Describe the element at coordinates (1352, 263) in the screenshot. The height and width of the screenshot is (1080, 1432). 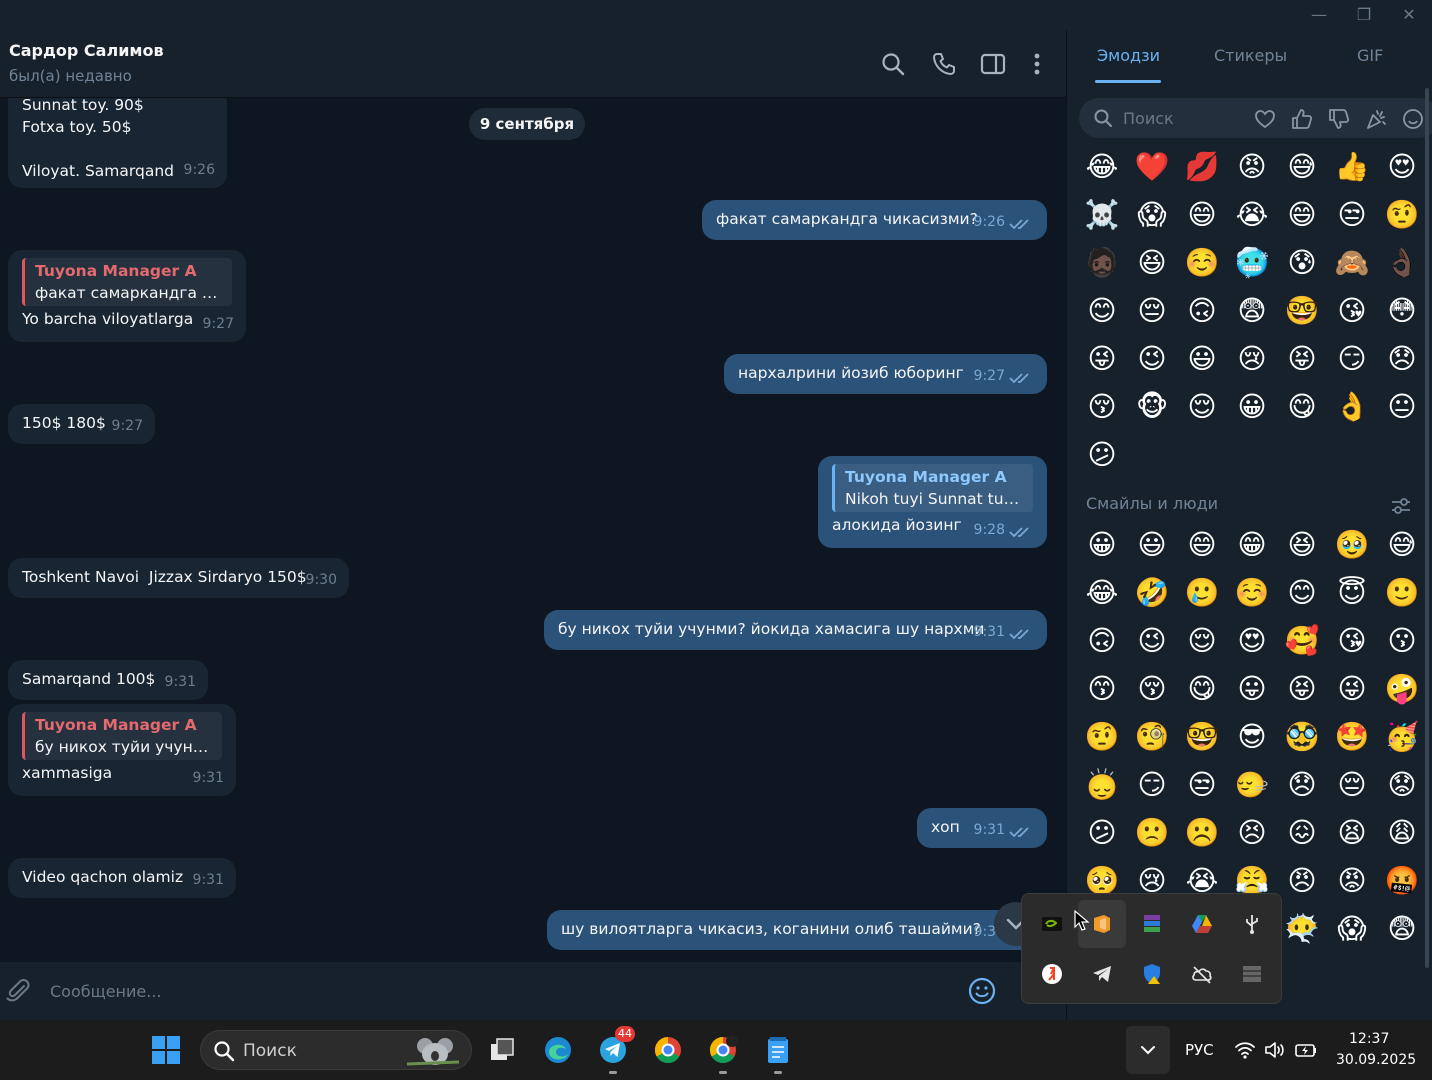
I see `emoji-item: 🙈` at that location.